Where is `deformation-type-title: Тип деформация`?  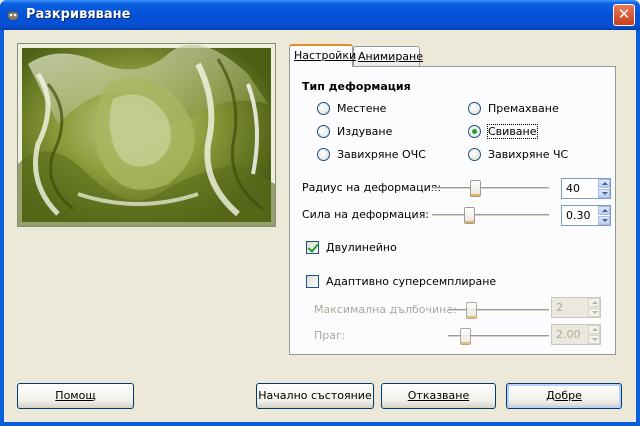 deformation-type-title: Тип деформация is located at coordinates (356, 86).